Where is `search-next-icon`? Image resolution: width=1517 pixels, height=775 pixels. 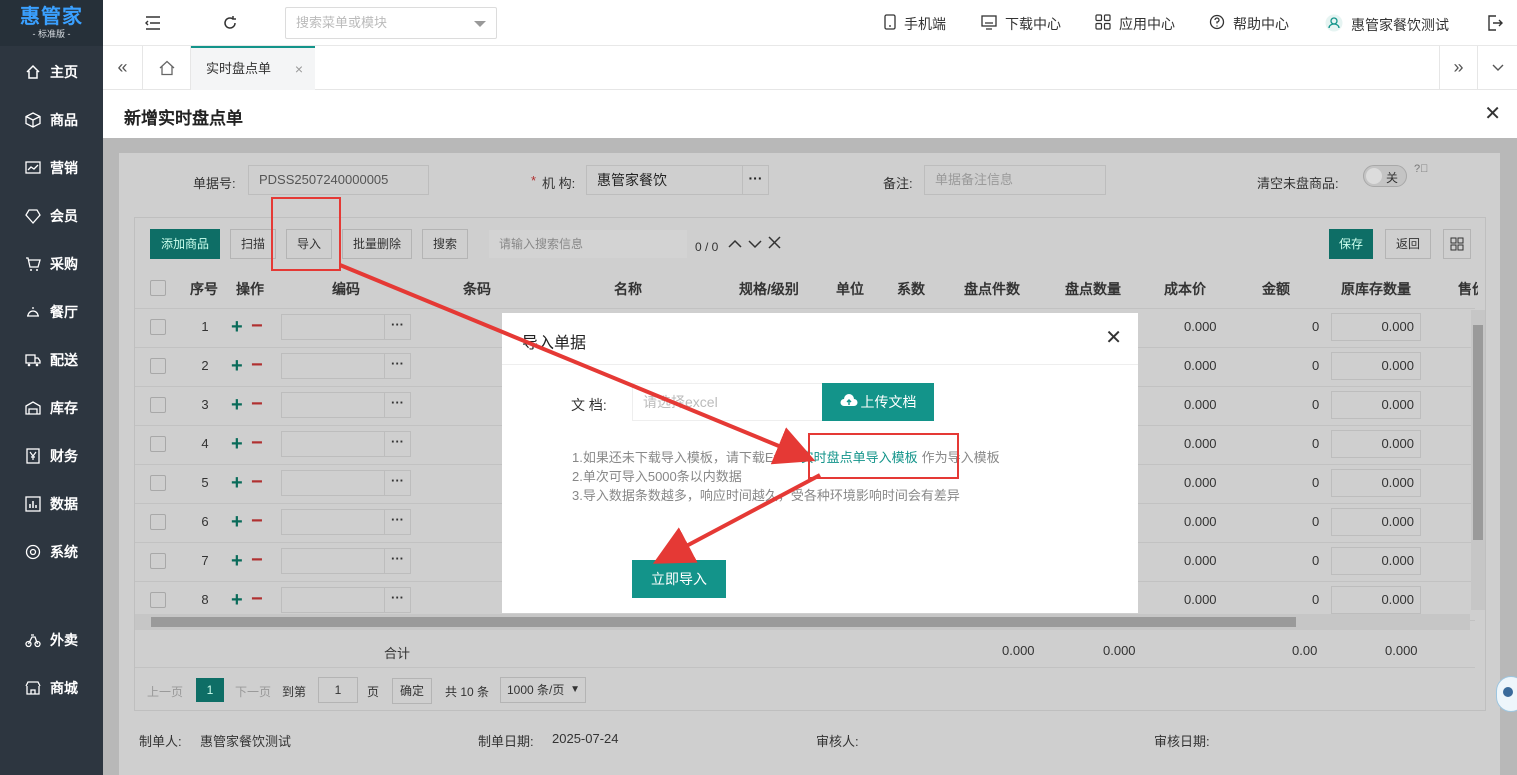 search-next-icon is located at coordinates (755, 244).